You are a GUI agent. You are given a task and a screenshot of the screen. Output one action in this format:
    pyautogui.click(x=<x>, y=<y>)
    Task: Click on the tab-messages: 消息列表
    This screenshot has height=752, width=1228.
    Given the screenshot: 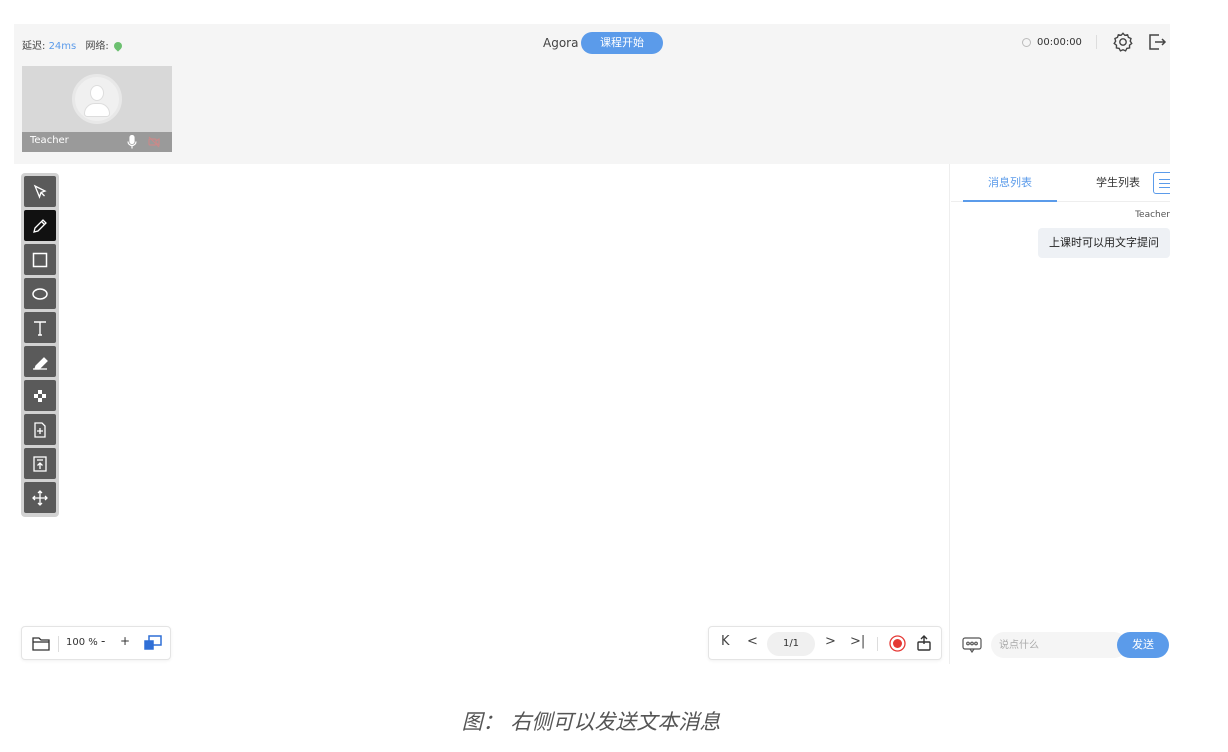 What is the action you would take?
    pyautogui.click(x=1010, y=183)
    